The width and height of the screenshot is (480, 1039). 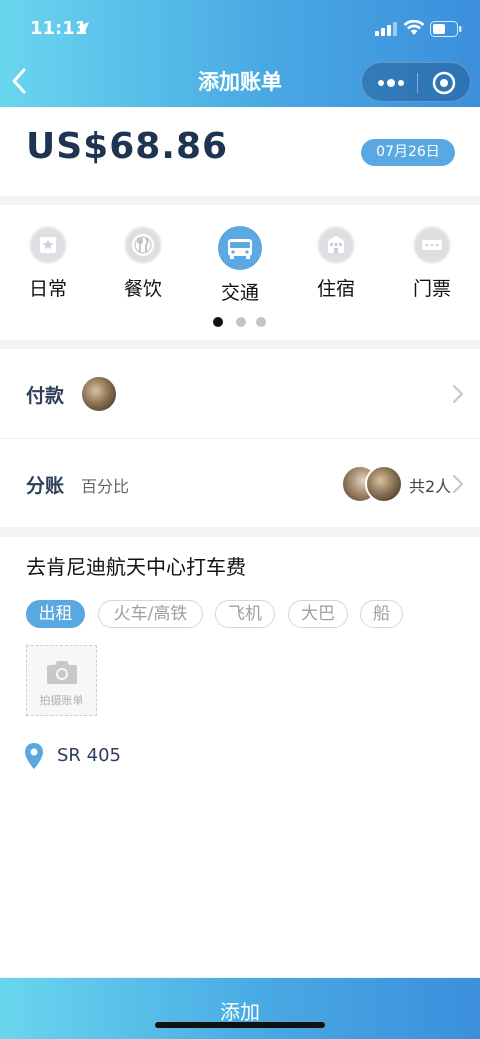 I want to click on close-target-icon, so click(x=444, y=83).